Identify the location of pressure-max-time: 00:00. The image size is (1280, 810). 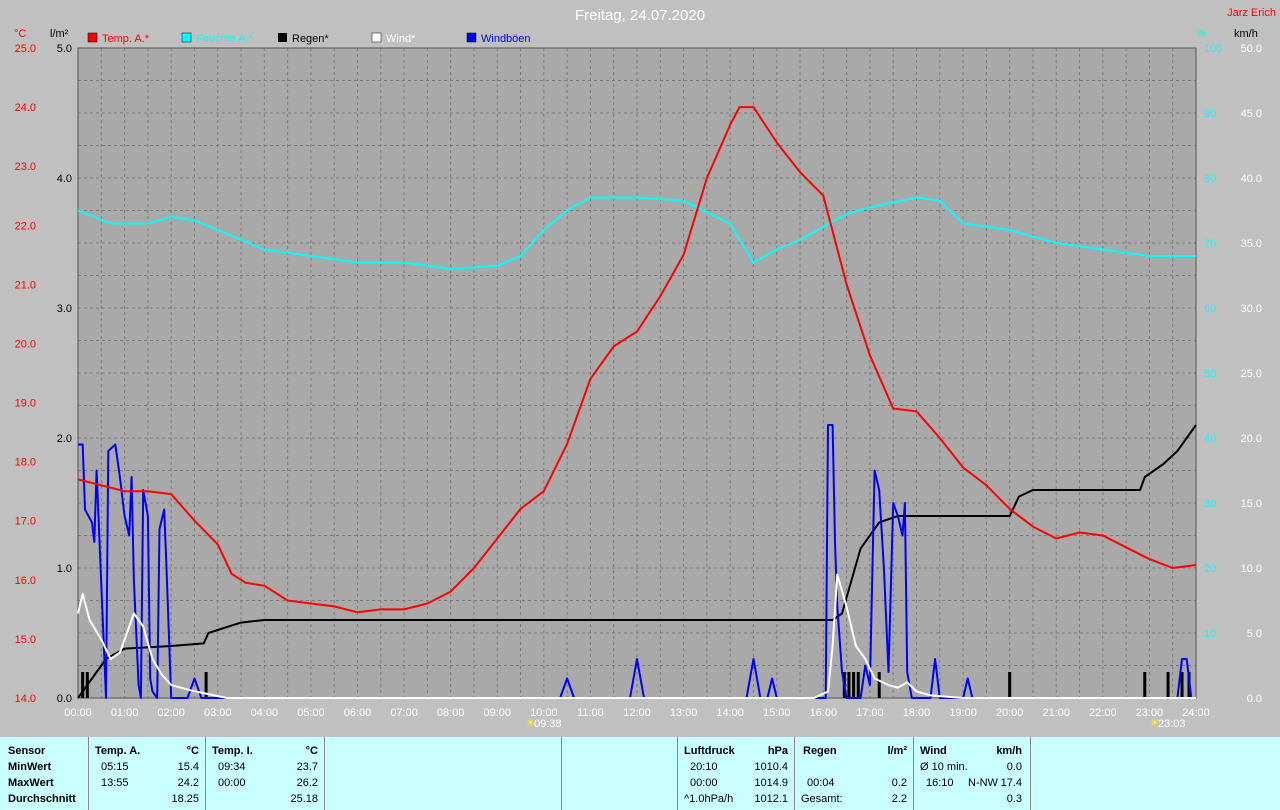
(704, 783).